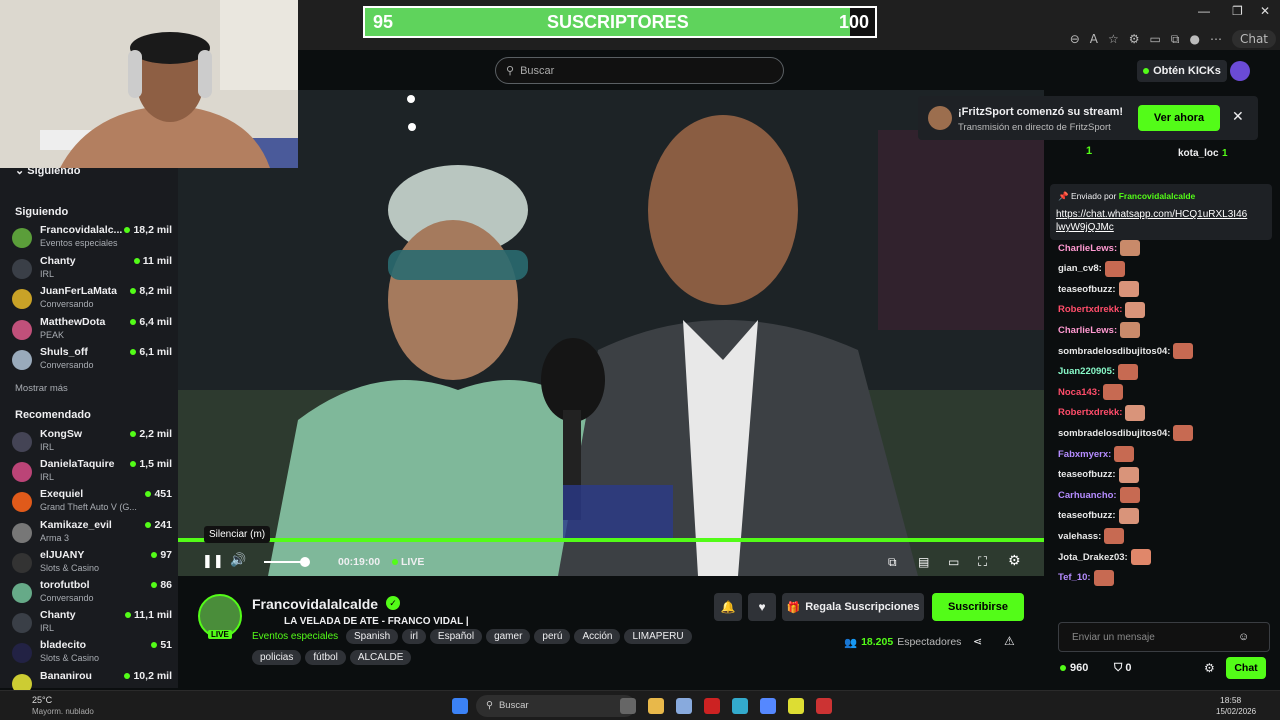 The width and height of the screenshot is (1280, 720). Describe the element at coordinates (982, 562) in the screenshot. I see `fullscreen-icon: ⛶` at that location.